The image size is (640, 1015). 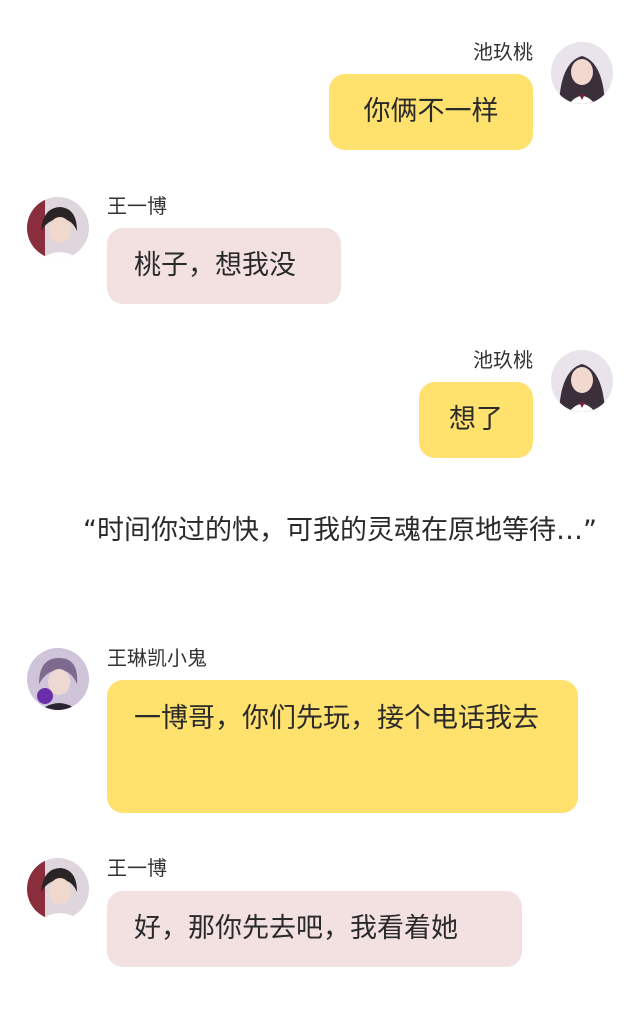 I want to click on message-bubble: 你俩不一样, so click(x=431, y=112).